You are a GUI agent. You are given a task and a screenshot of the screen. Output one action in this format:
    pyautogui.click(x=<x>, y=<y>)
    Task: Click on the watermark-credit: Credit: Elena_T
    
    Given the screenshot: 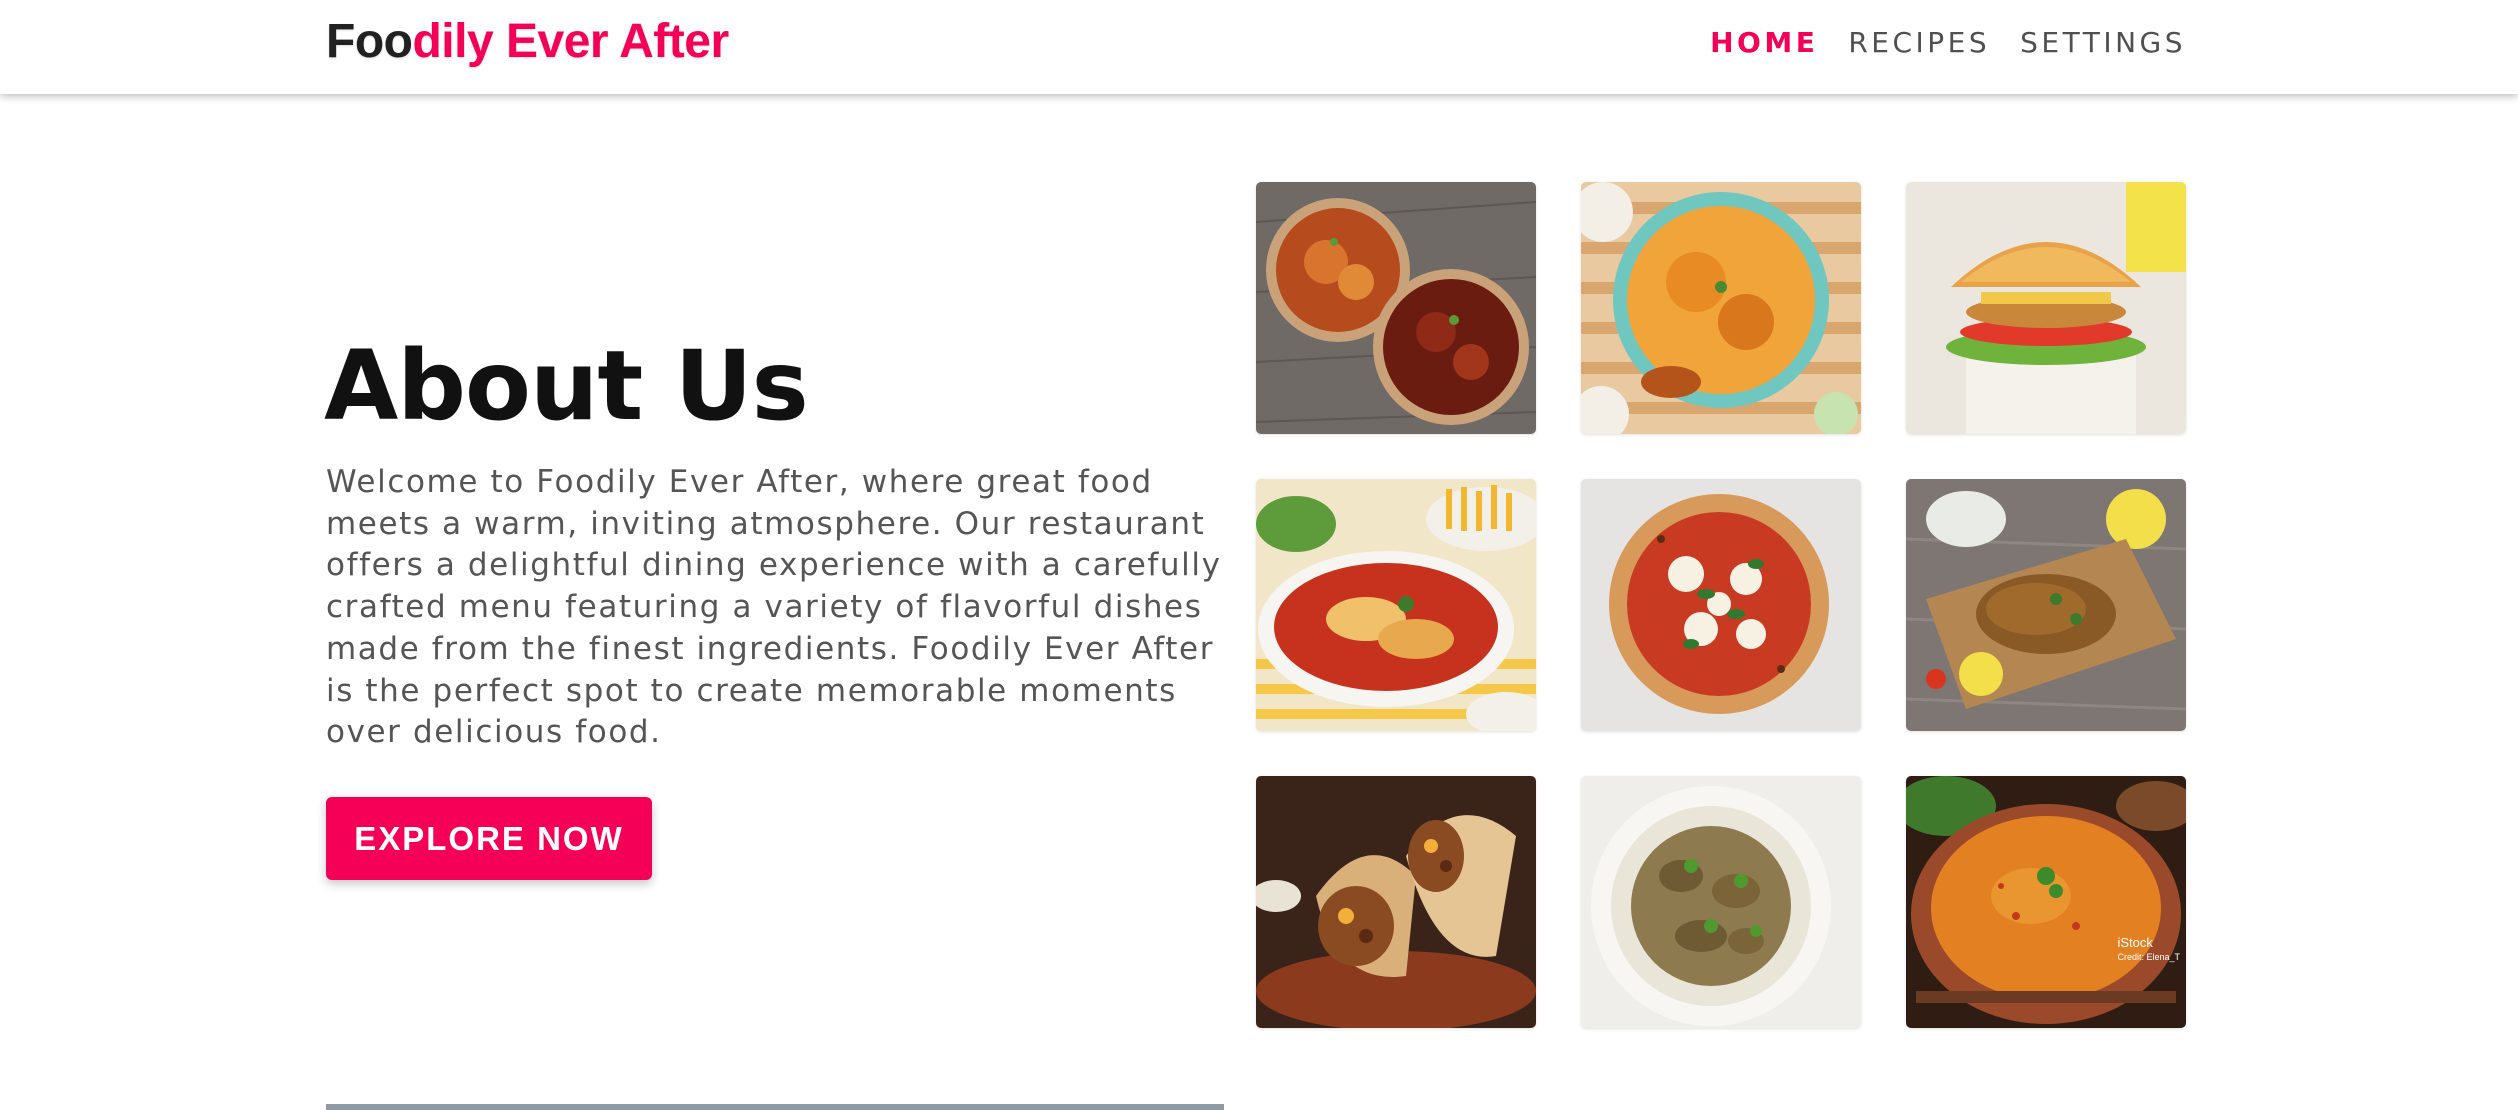 What is the action you would take?
    pyautogui.click(x=2148, y=957)
    